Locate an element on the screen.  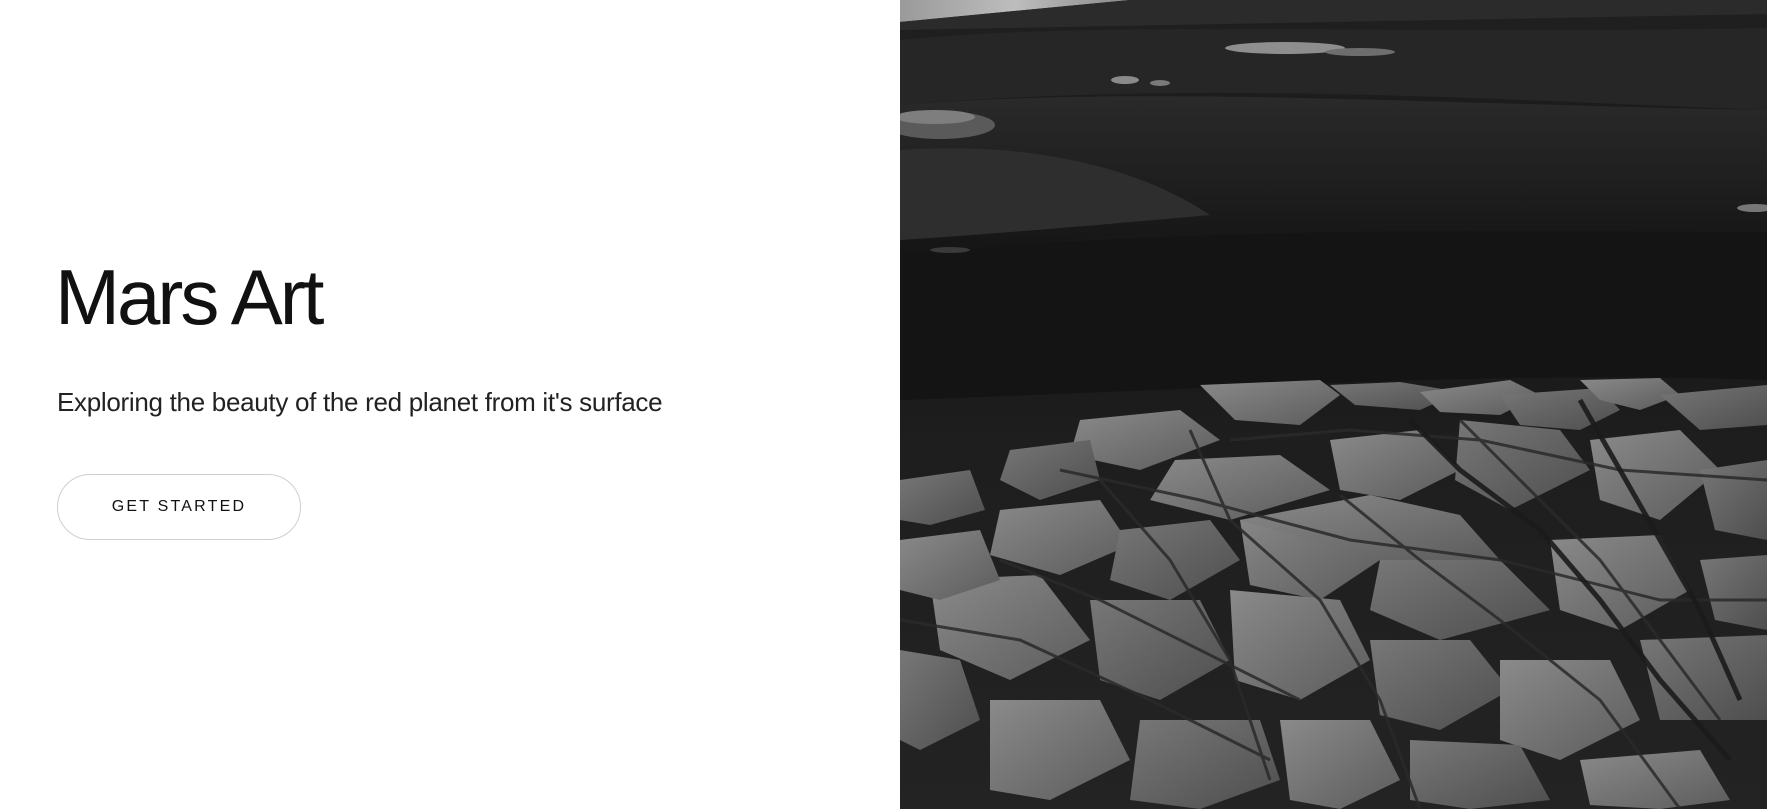
hero-title: Mars Art is located at coordinates (189, 297).